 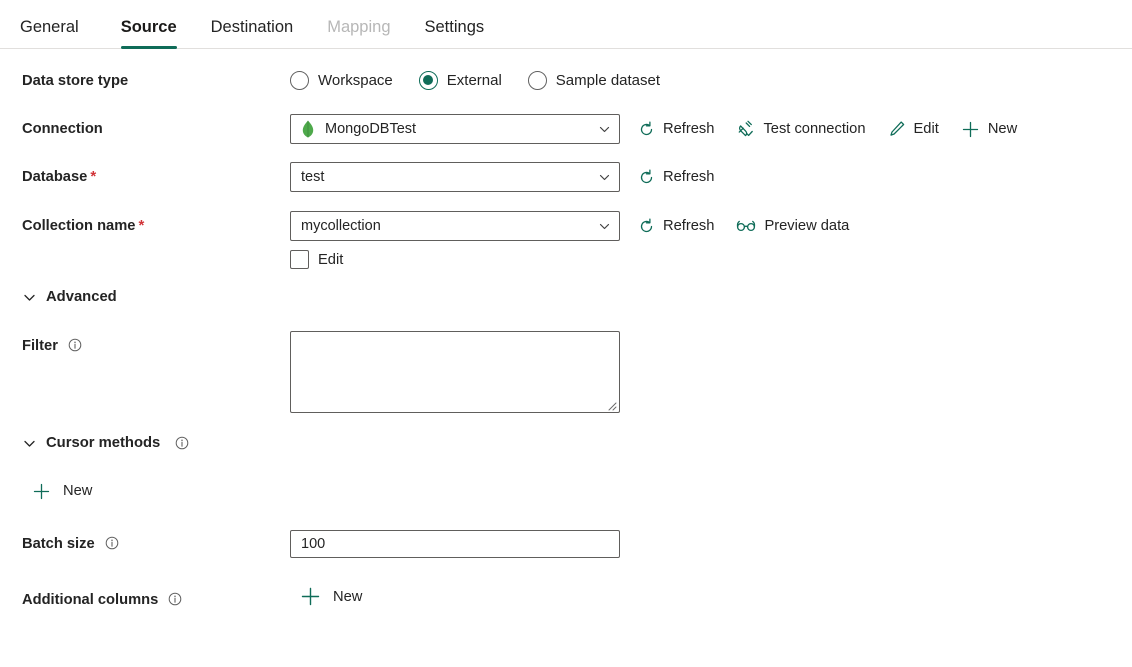 I want to click on collection-refresh-button: Refresh, so click(x=676, y=226).